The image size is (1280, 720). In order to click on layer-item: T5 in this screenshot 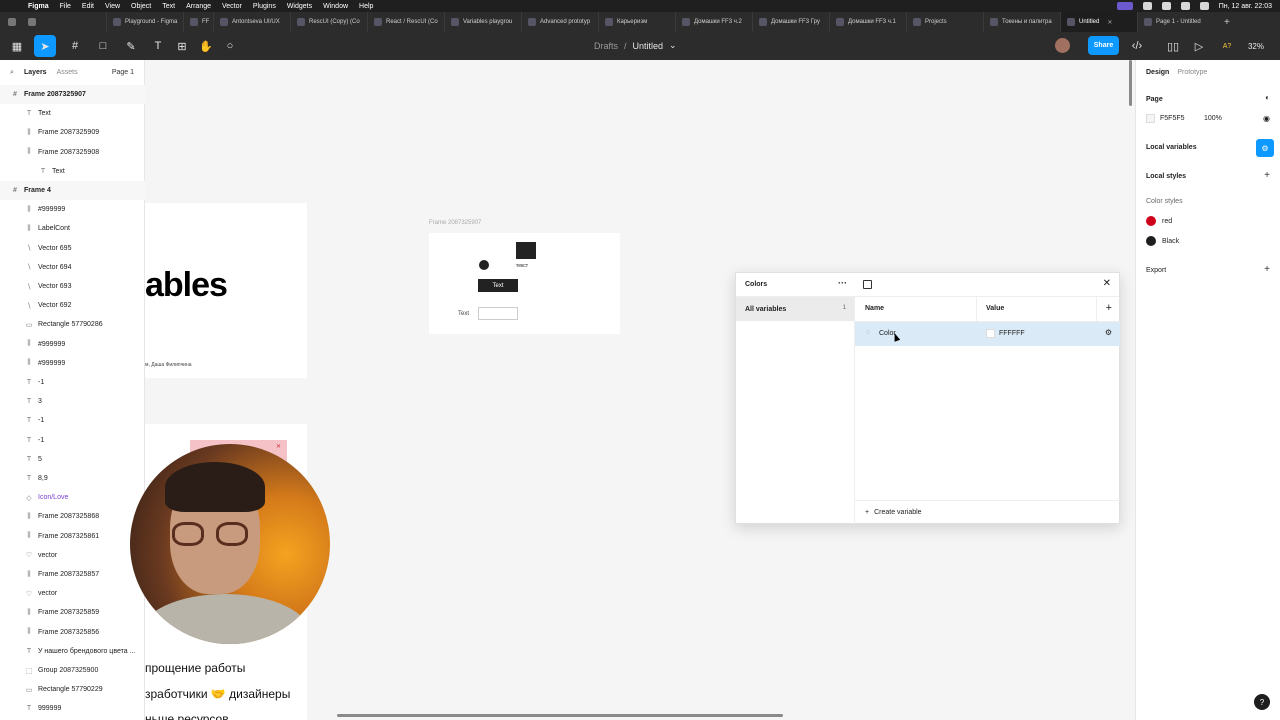, I will do `click(72, 459)`.